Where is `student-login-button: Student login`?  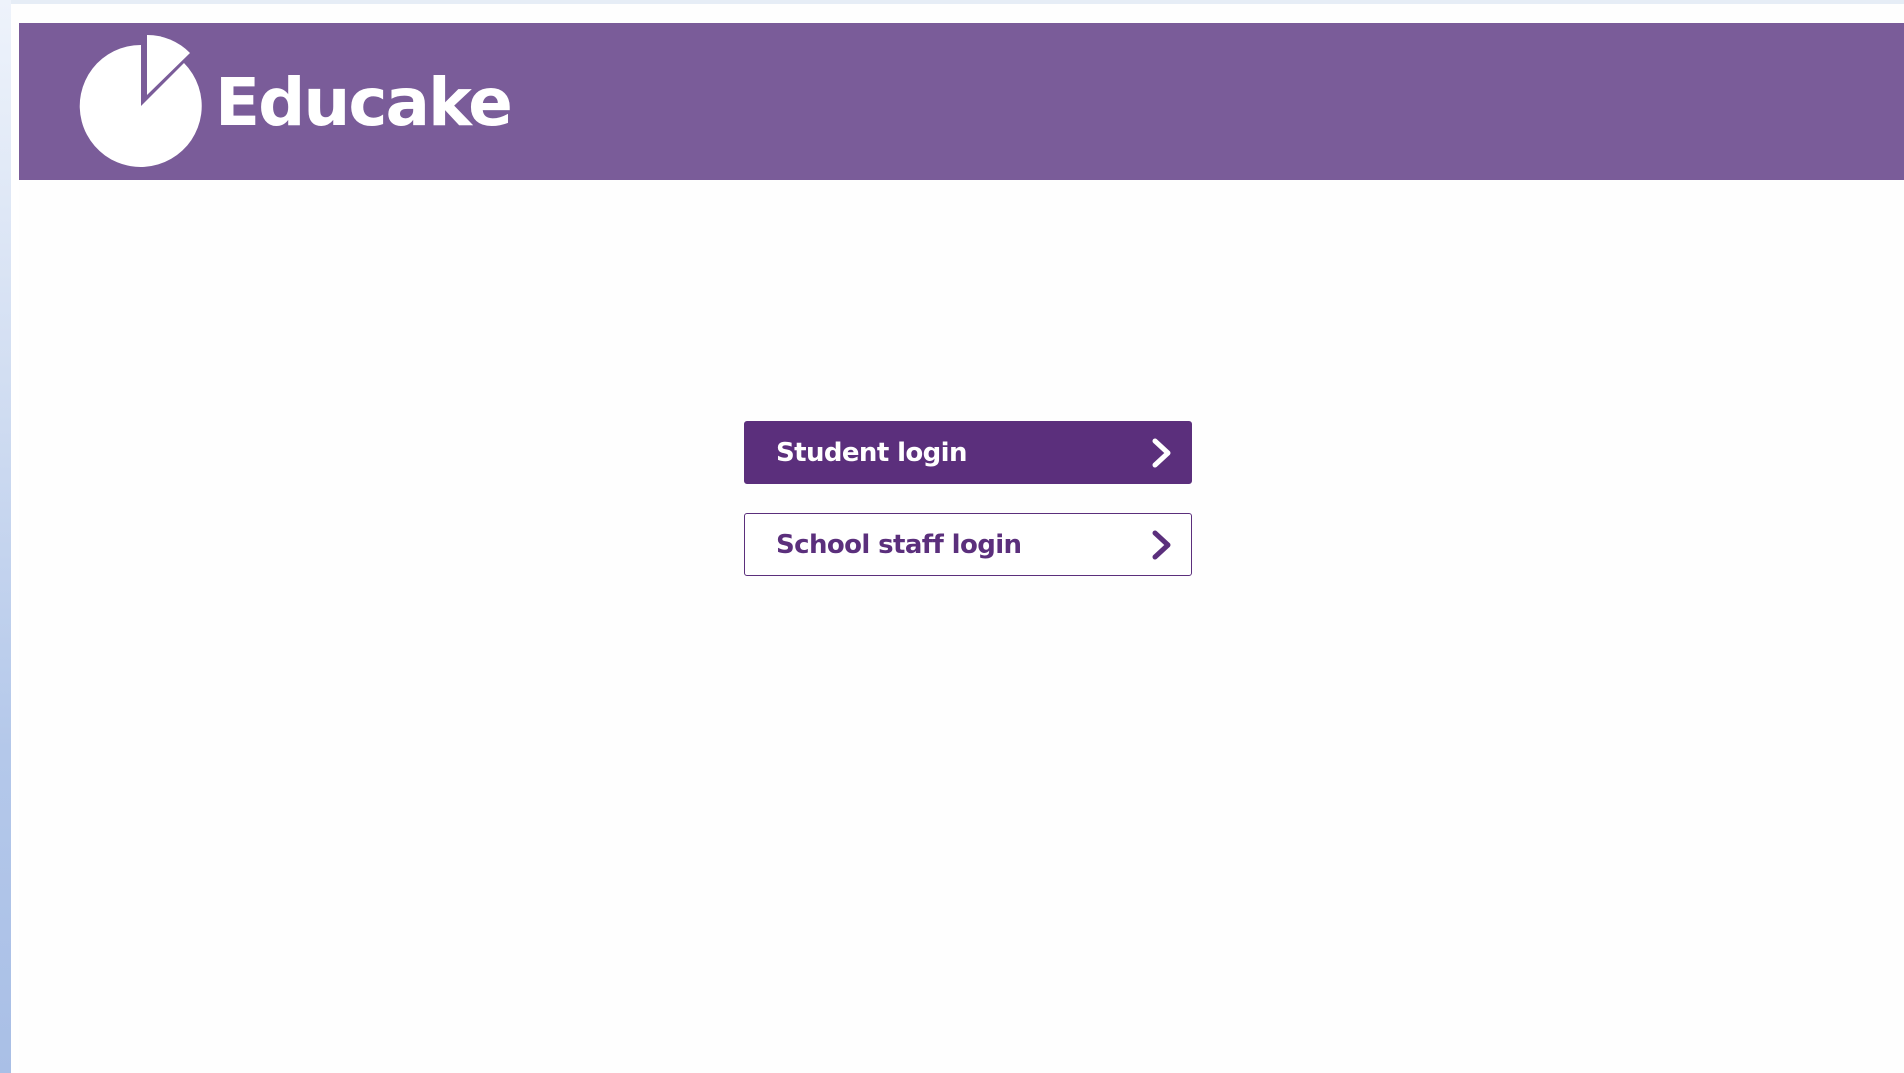 student-login-button: Student login is located at coordinates (968, 452).